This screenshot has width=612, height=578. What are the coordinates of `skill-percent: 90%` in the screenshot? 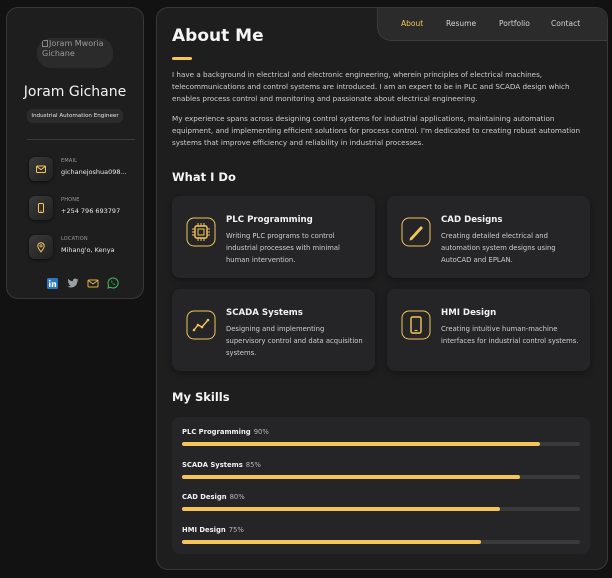 It's located at (261, 432).